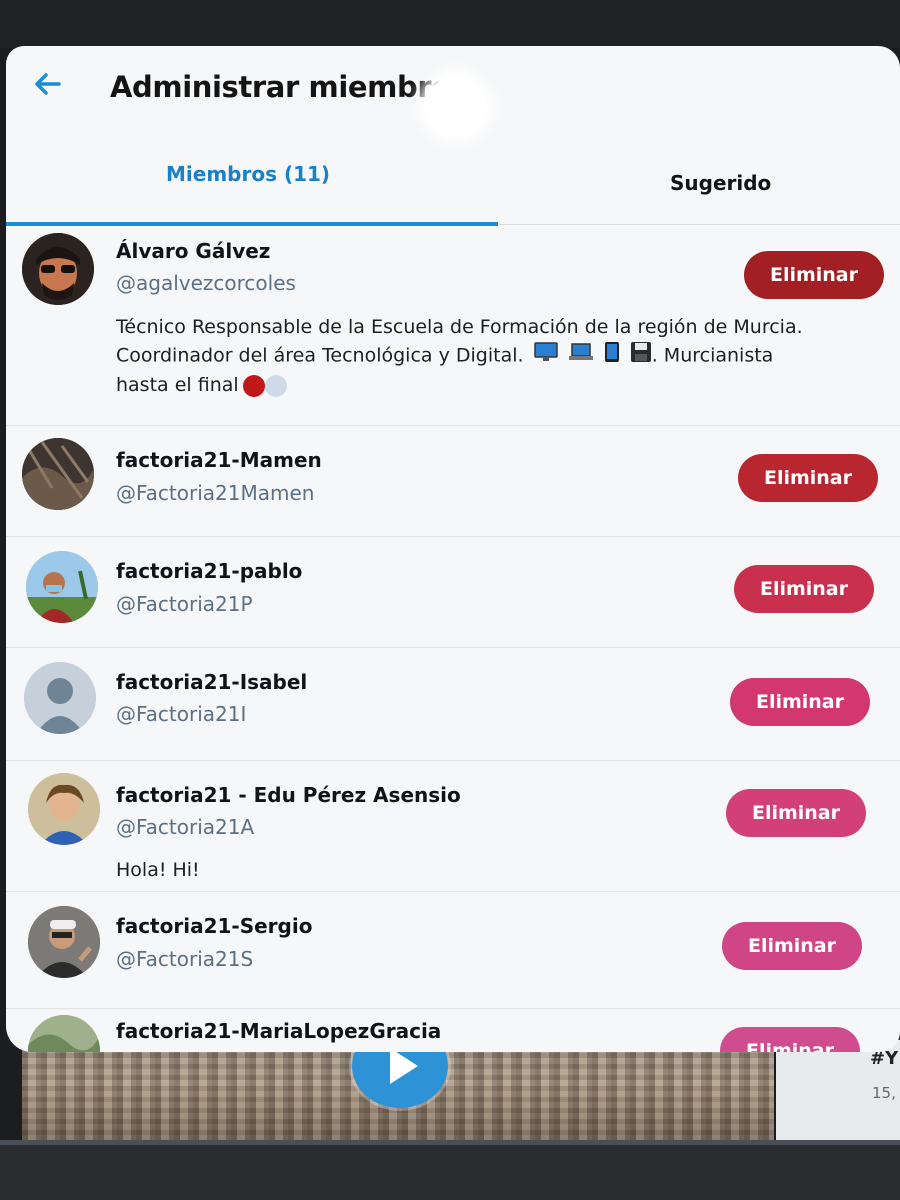  Describe the element at coordinates (209, 571) in the screenshot. I see `member-name: factoria21-pablo` at that location.